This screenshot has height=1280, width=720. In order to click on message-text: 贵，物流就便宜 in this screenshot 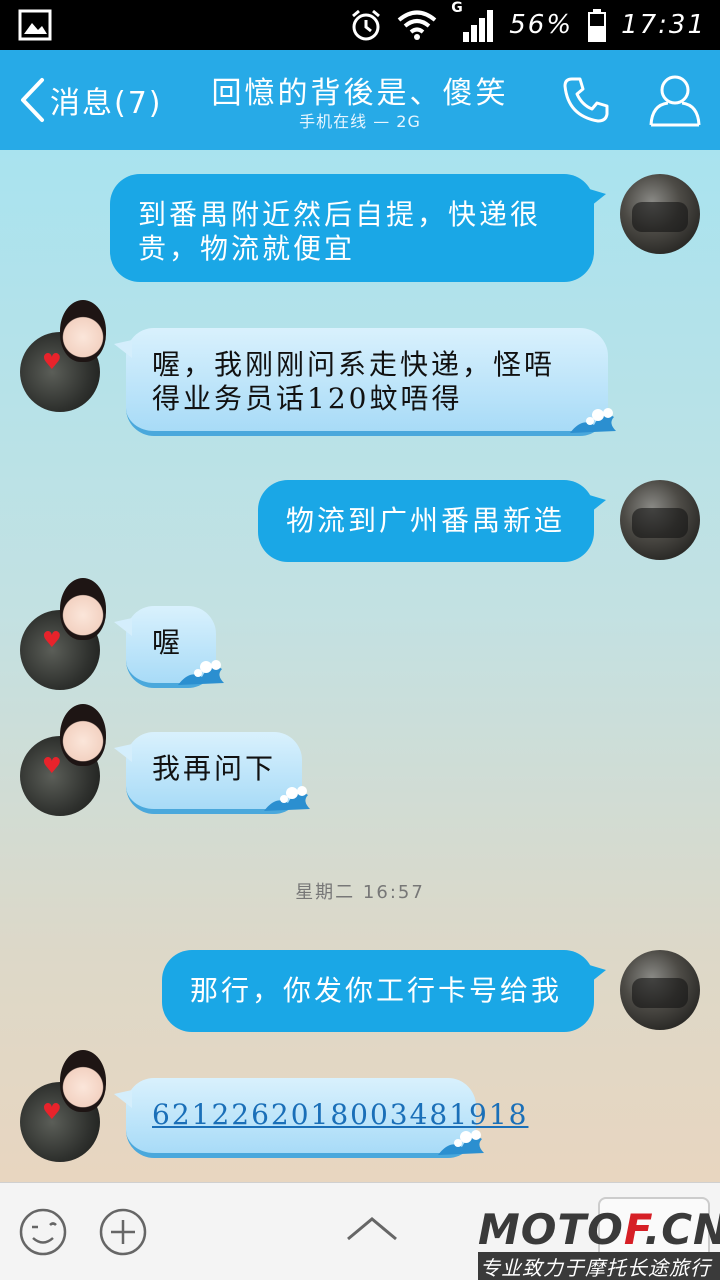, I will do `click(247, 248)`.